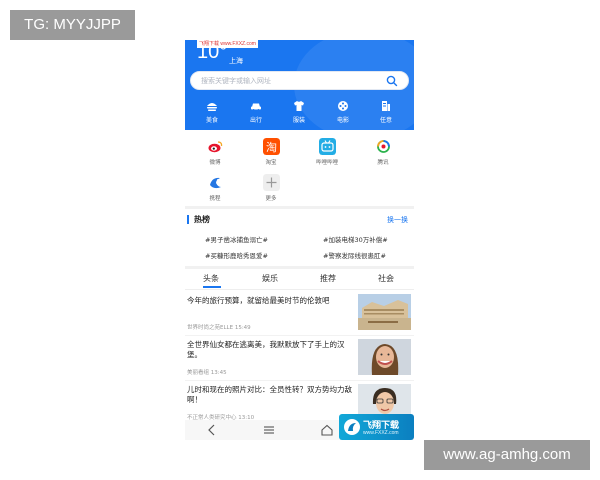 This screenshot has height=480, width=600. I want to click on woman-portrait-image, so click(384, 357).